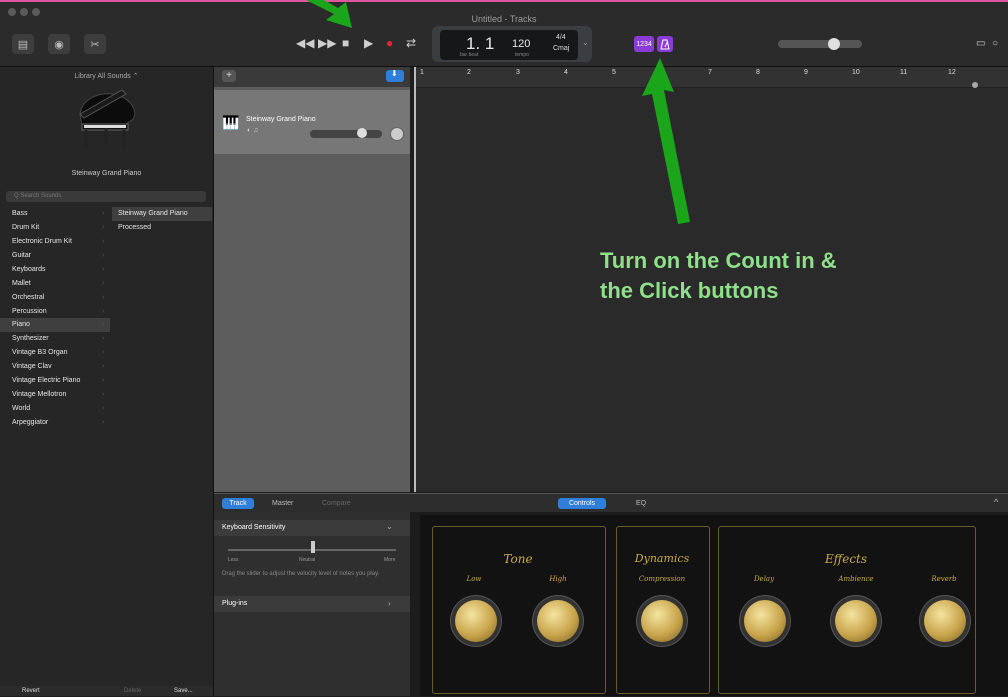  I want to click on annotation-line-2: the Click buttons, so click(689, 290).